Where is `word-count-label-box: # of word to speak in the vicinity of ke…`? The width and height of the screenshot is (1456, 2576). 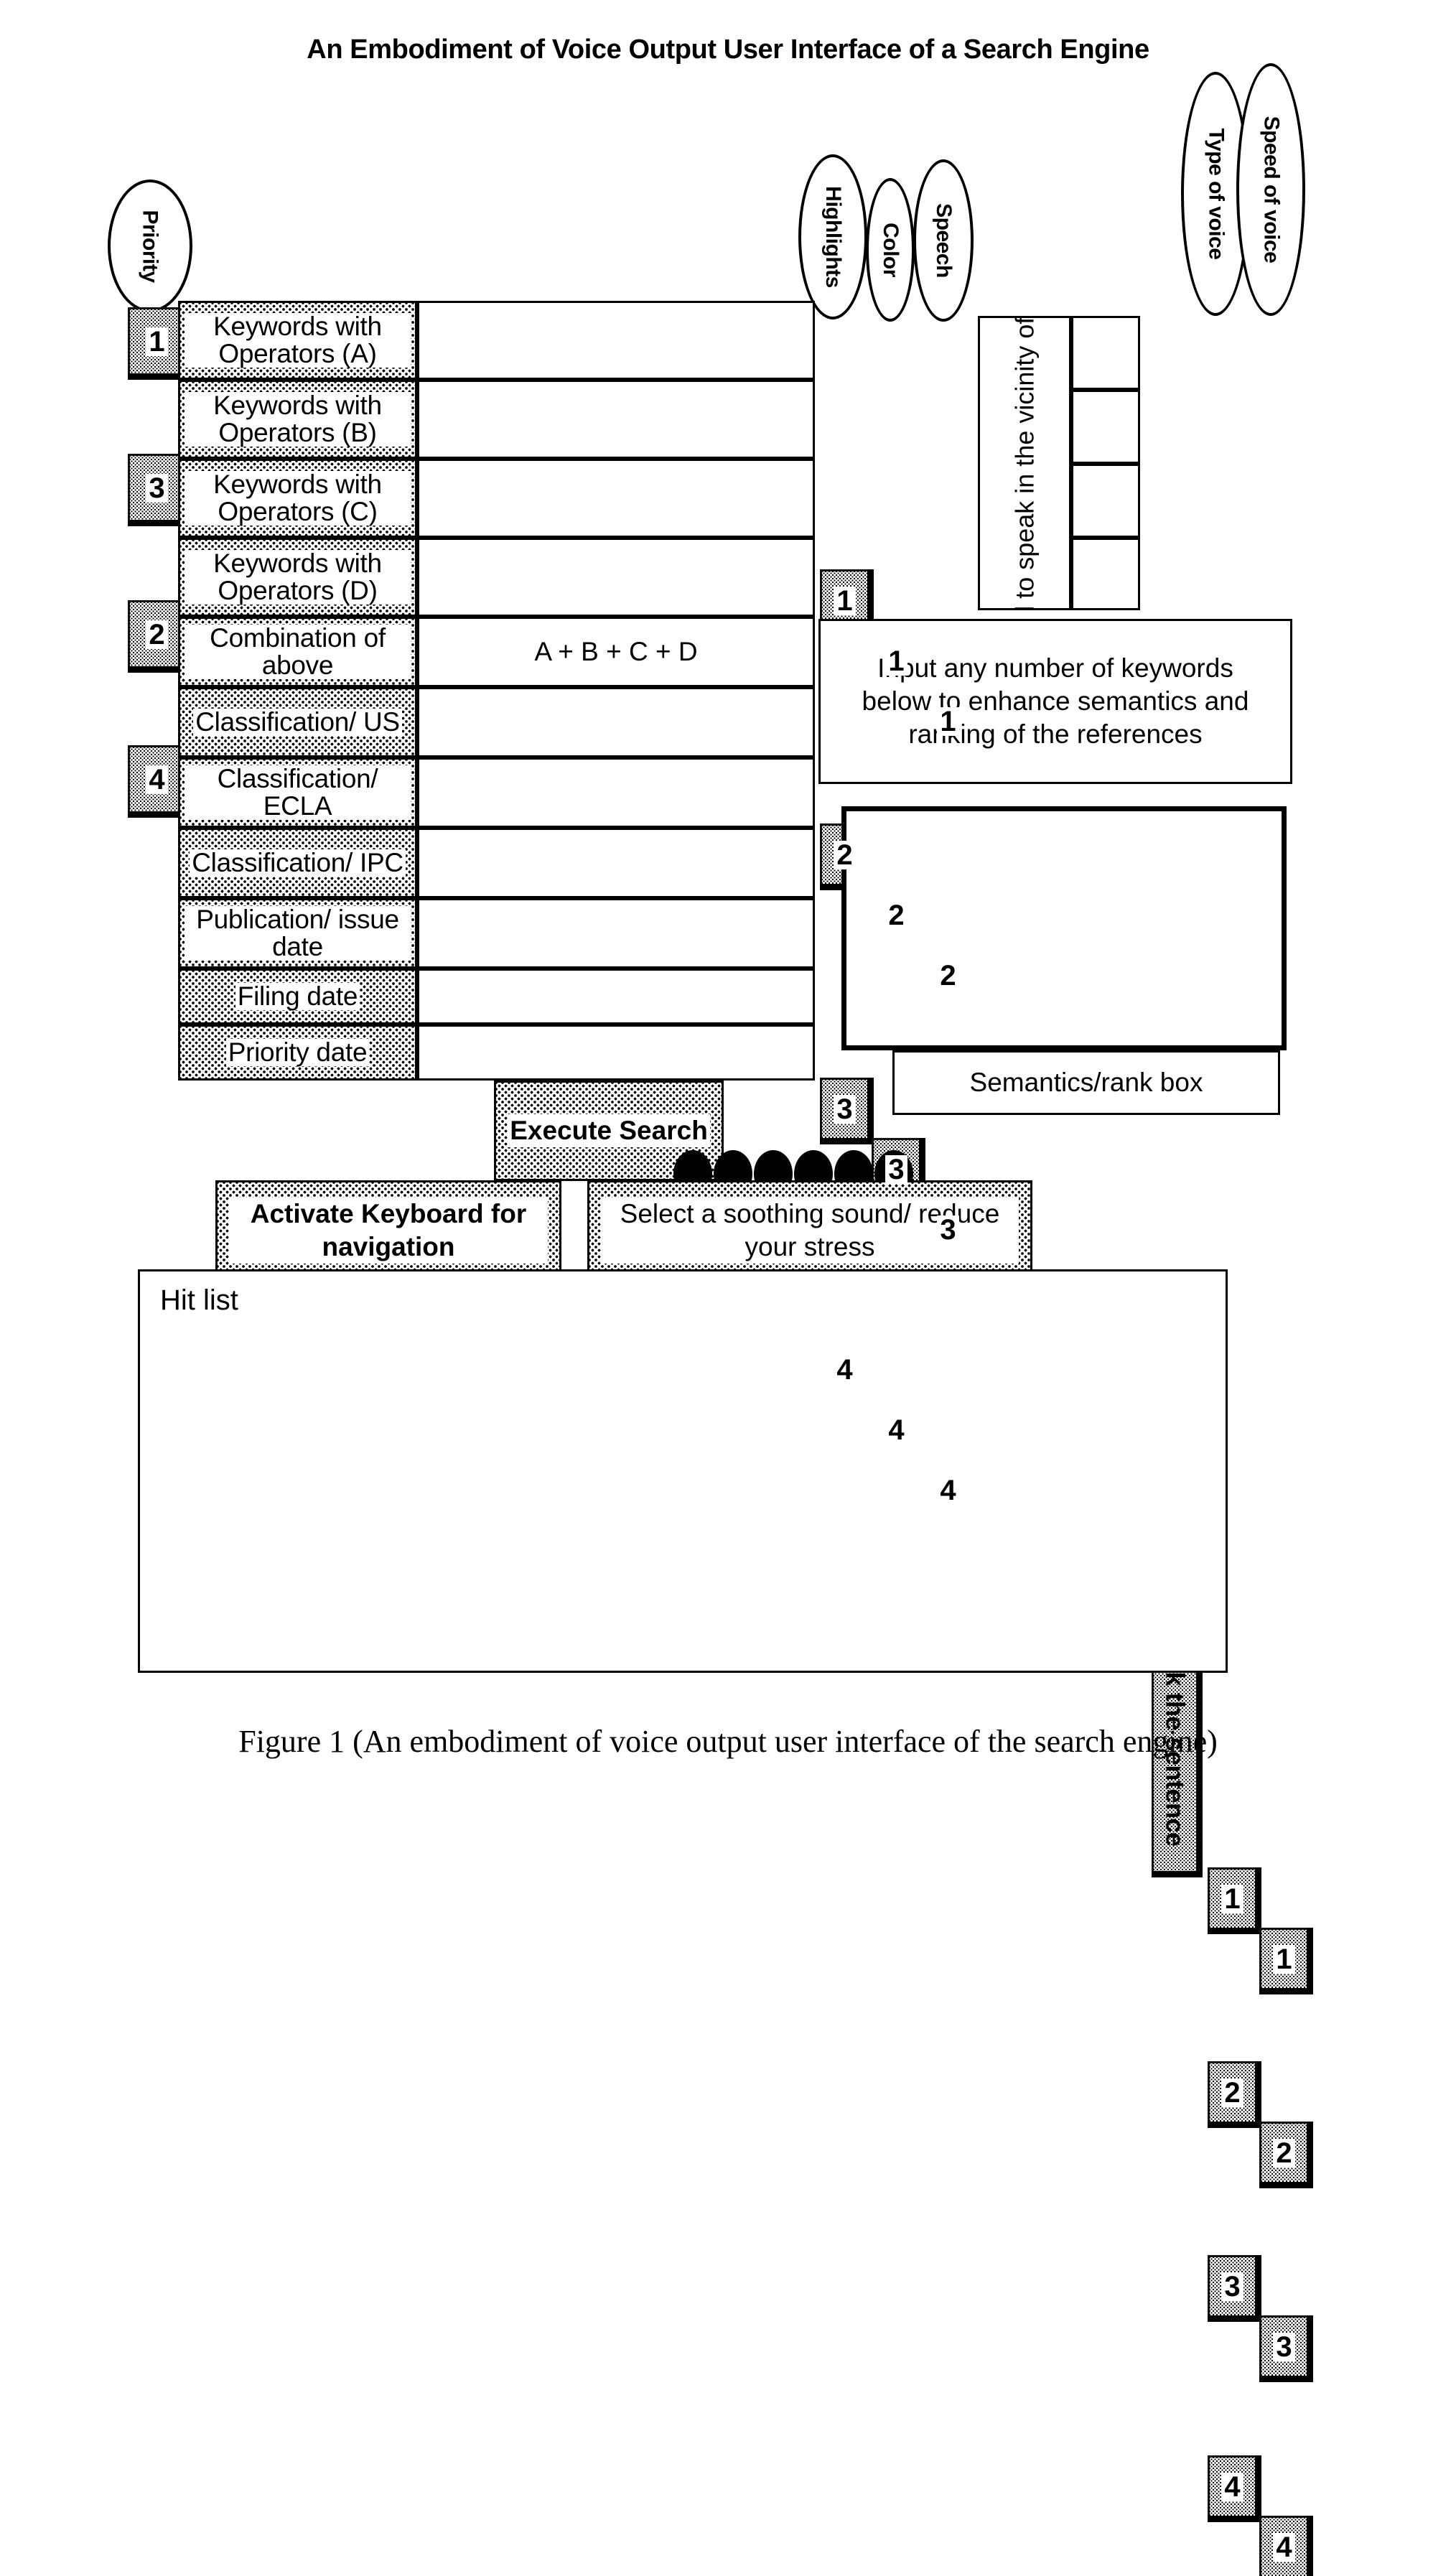
word-count-label-box: # of word to speak in the vicinity of ke… is located at coordinates (1024, 463).